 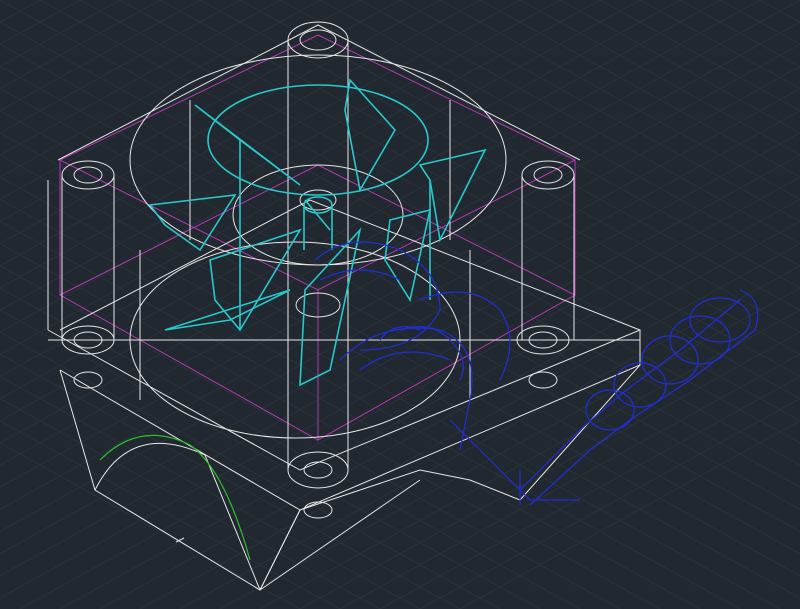 I want to click on outlet-arc, so click(x=175, y=497).